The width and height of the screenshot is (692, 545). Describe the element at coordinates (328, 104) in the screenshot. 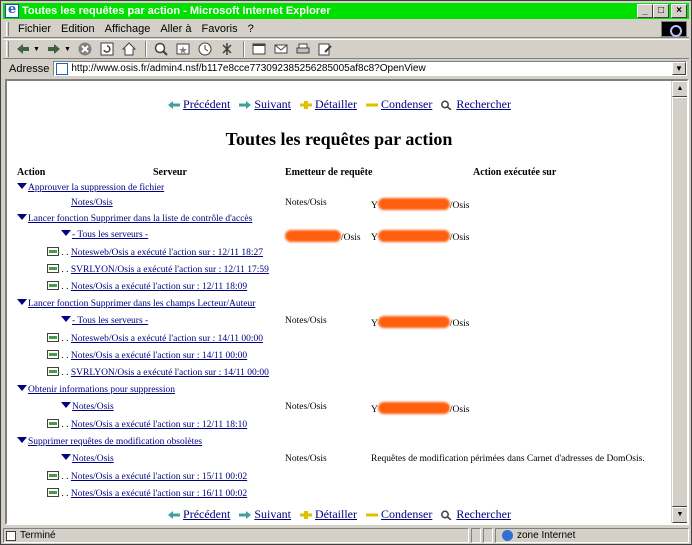

I see `expand-link-top: Détailler` at that location.